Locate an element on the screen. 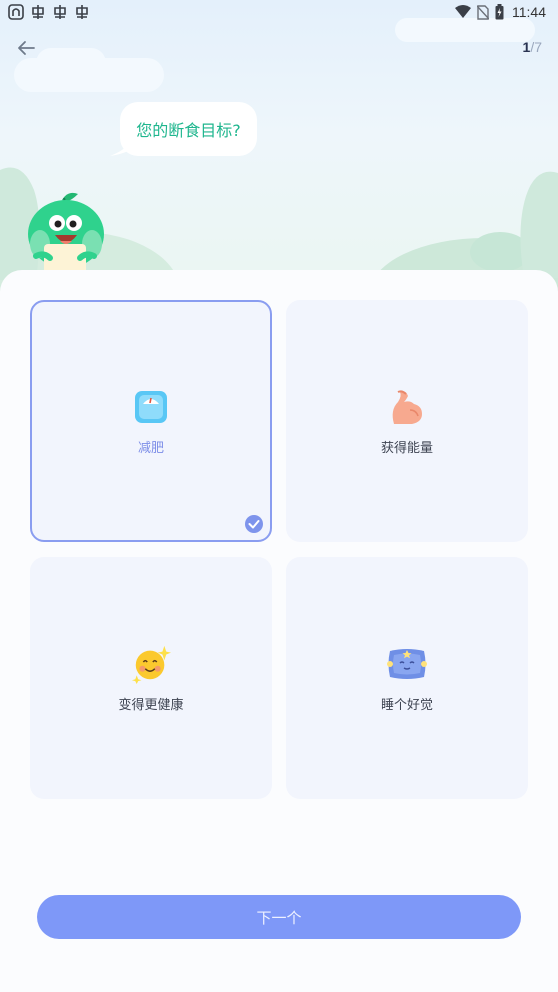 The height and width of the screenshot is (992, 558). flexed-biceps-icon is located at coordinates (407, 407).